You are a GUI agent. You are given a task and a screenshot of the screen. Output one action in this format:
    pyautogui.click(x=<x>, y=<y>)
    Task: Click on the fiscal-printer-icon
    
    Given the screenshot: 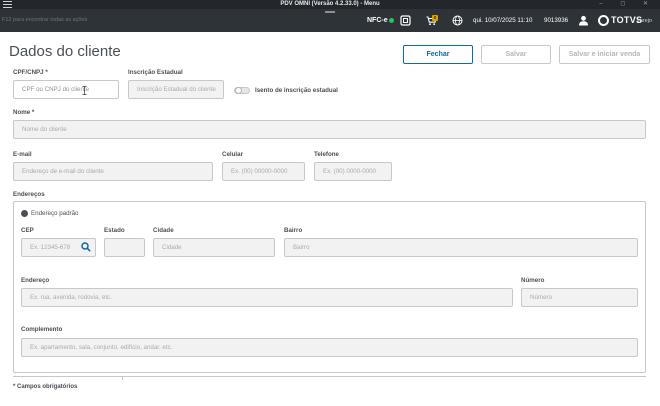 What is the action you would take?
    pyautogui.click(x=405, y=20)
    